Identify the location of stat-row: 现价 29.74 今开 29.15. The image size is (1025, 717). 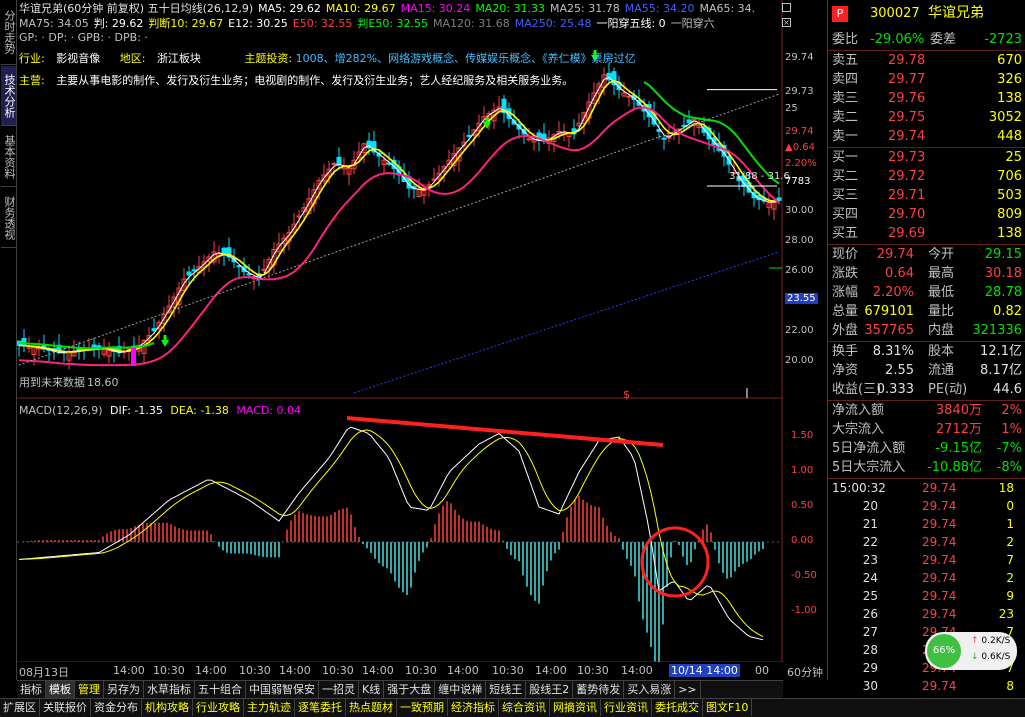
(927, 254).